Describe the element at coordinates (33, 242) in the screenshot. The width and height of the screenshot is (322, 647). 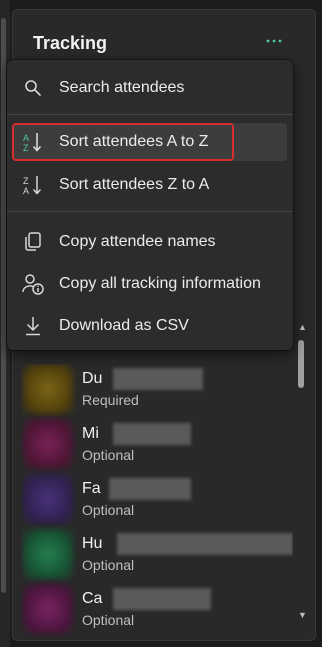
I see `copy-icon` at that location.